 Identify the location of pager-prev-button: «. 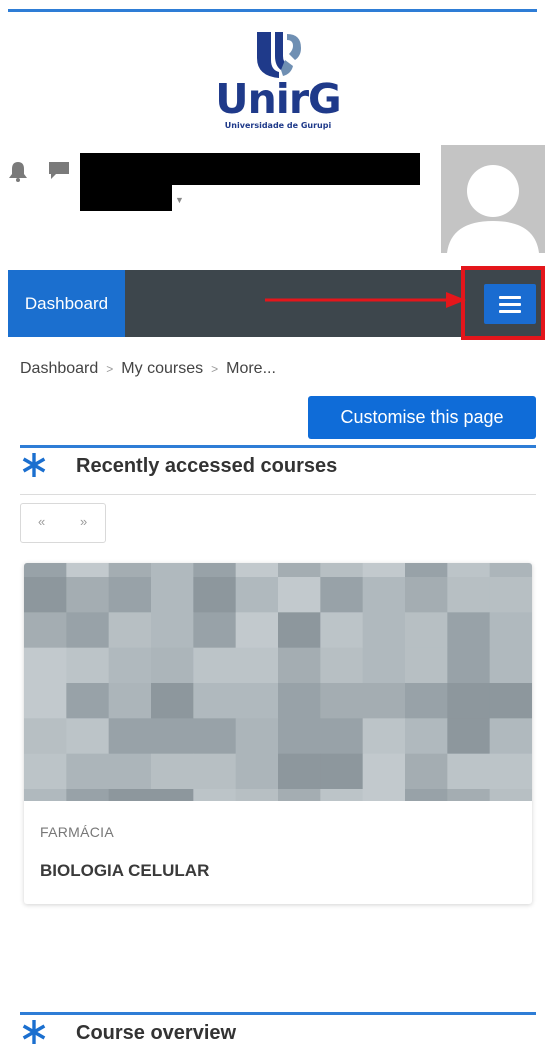
(41, 521).